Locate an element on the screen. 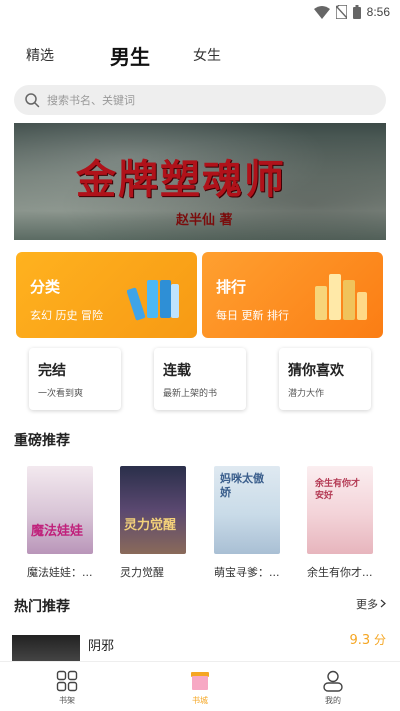 The width and height of the screenshot is (400, 711). score-unit: 分 is located at coordinates (379, 640).